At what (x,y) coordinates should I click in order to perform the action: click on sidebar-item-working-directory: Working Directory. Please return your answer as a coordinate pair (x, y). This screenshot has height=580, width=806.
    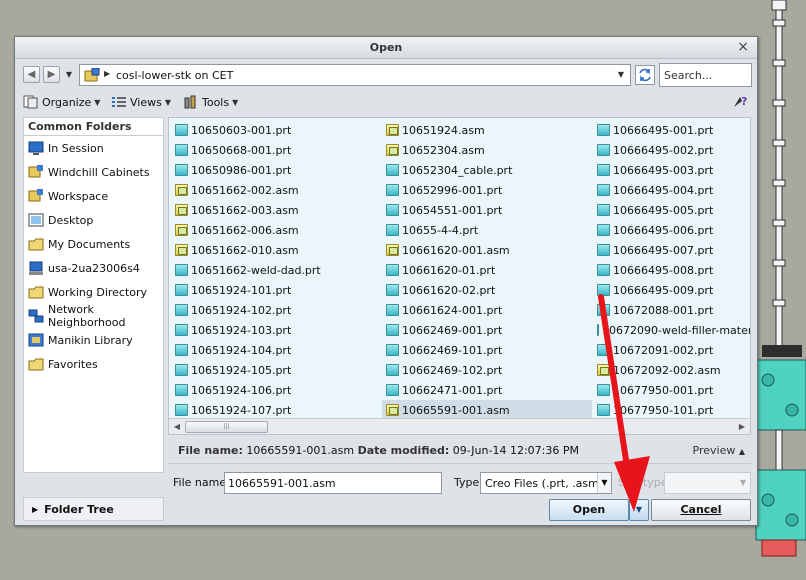
    Looking at the image, I should click on (93, 292).